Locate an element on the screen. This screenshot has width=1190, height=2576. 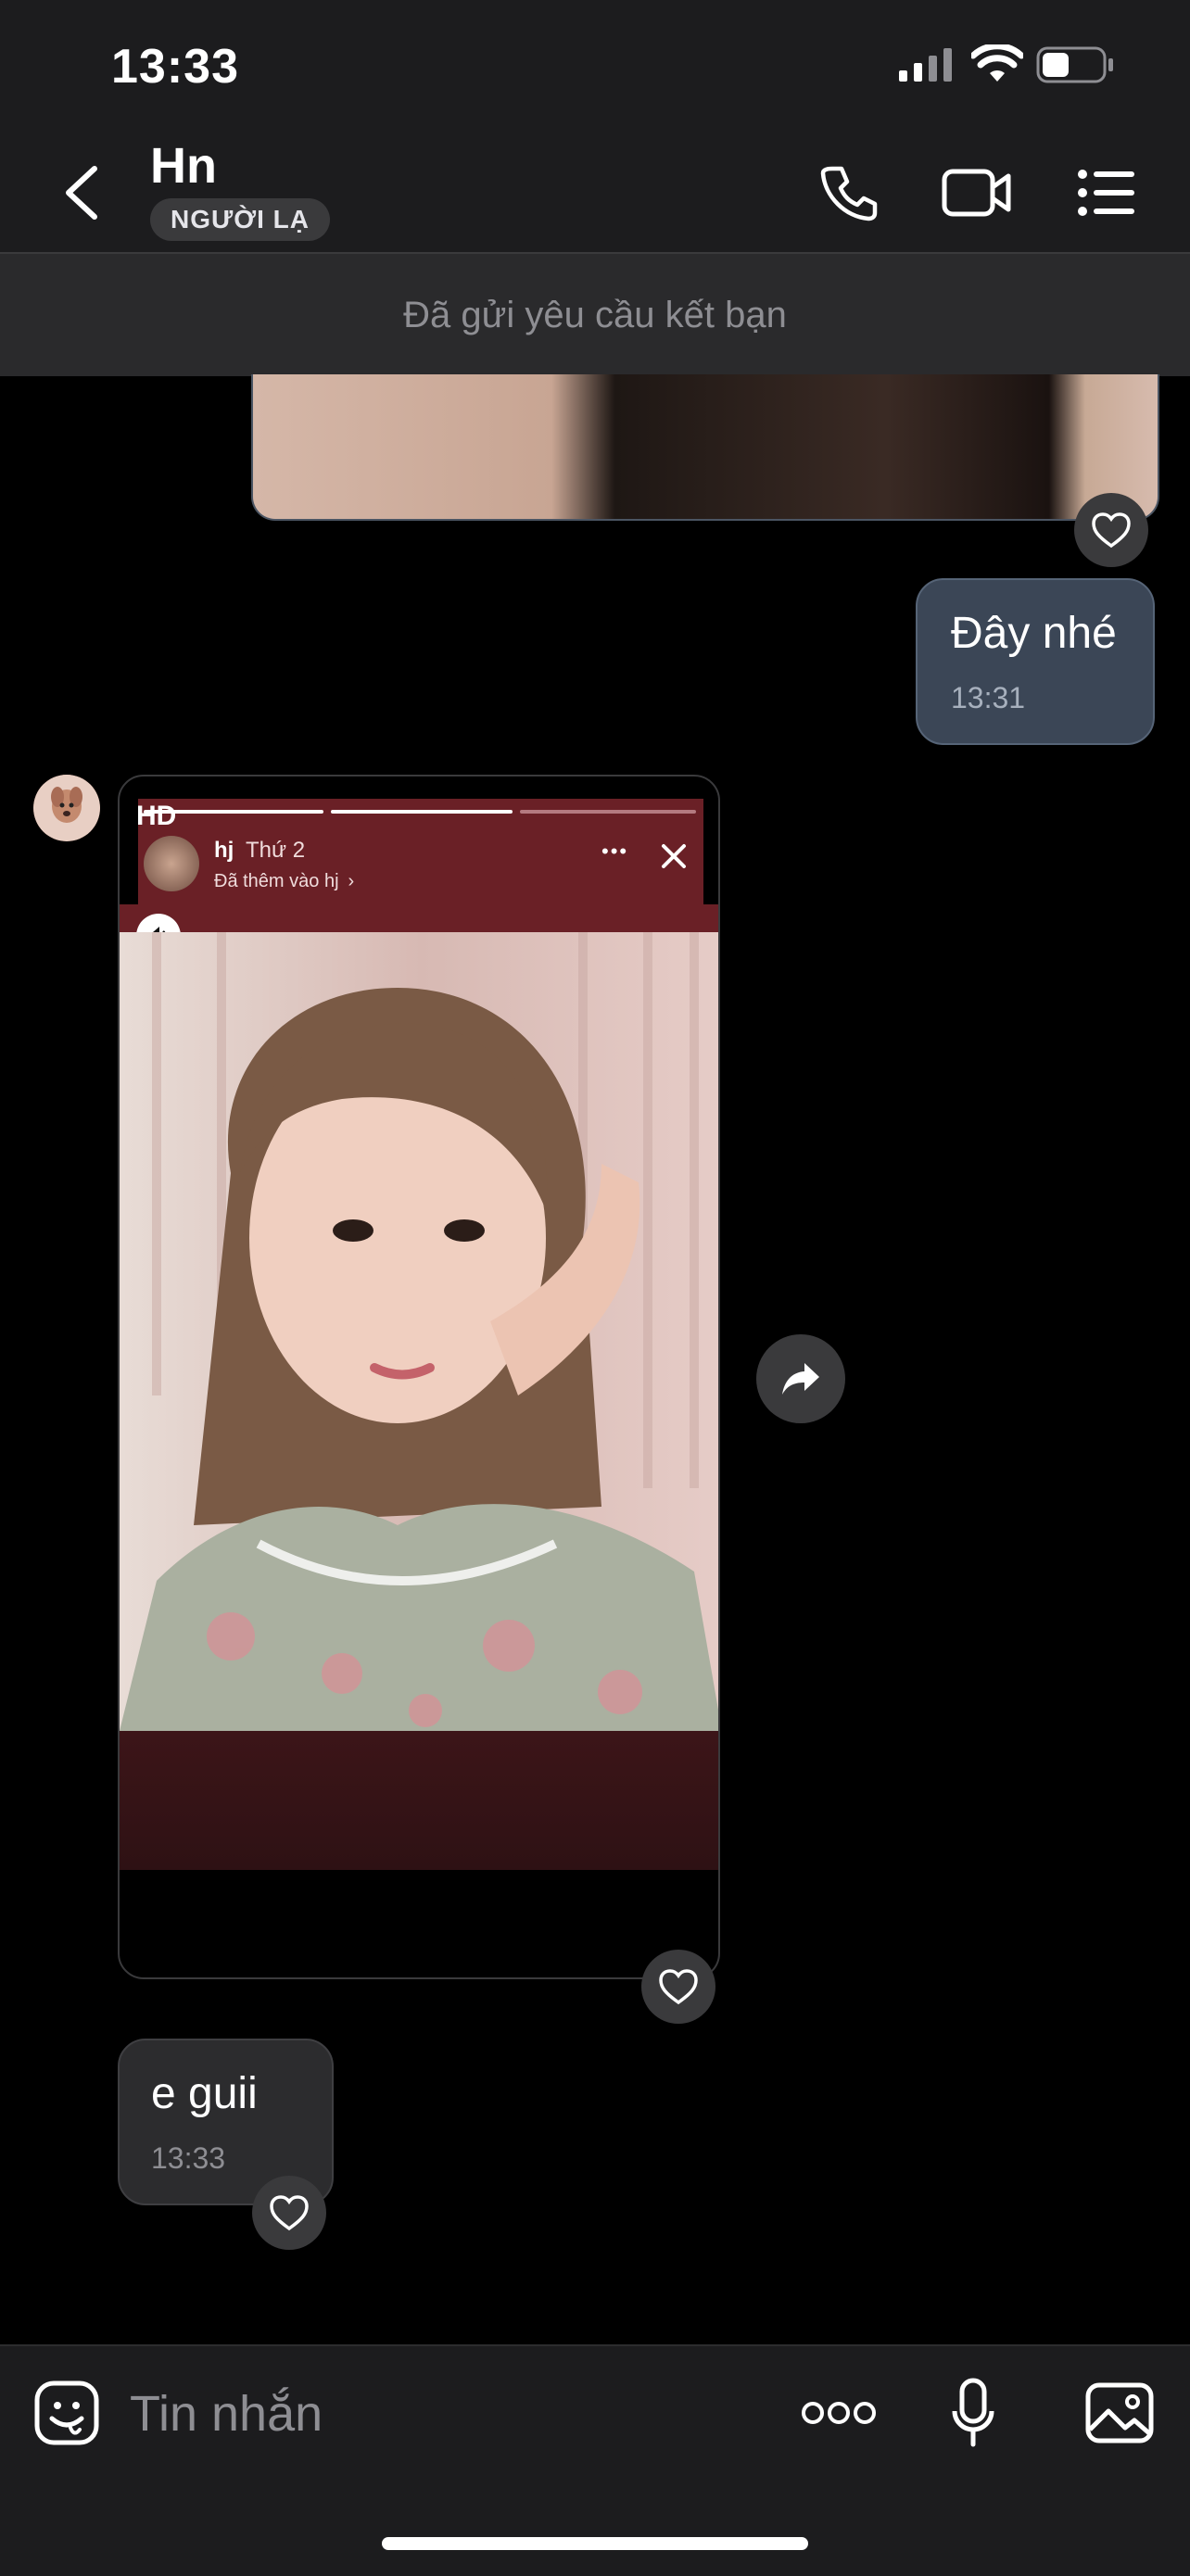
wifi-icon is located at coordinates (997, 63).